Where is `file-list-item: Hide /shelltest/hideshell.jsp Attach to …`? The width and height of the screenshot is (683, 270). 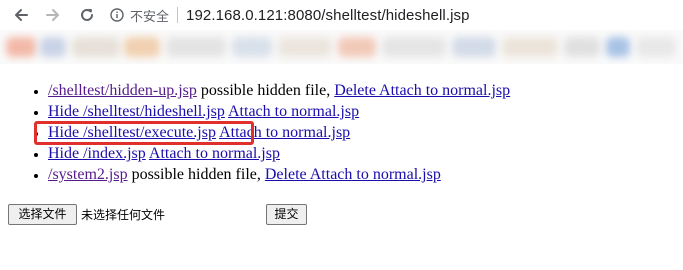 file-list-item: Hide /shelltest/hideshell.jsp Attach to … is located at coordinates (365, 111).